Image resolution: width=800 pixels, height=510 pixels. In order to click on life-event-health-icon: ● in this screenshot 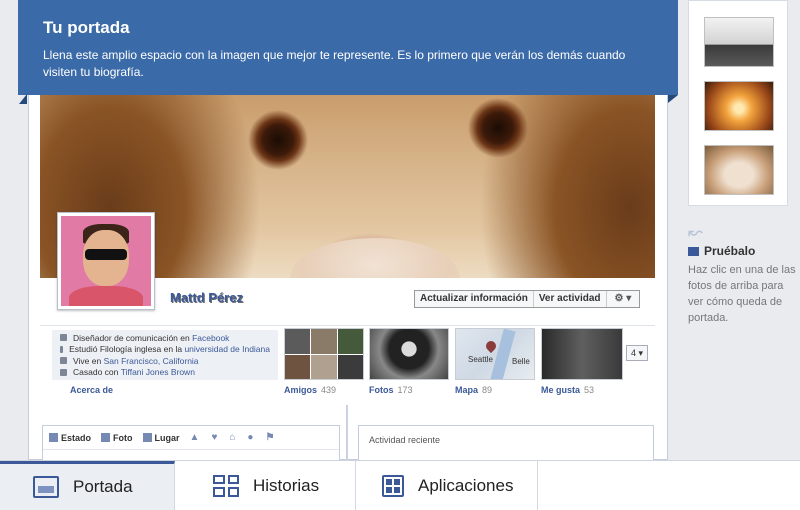, I will do `click(250, 437)`.